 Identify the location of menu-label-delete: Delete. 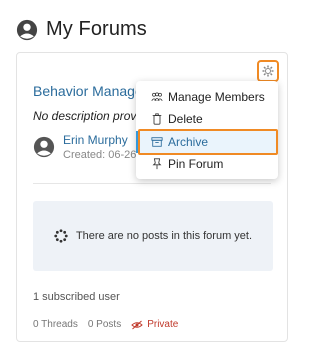
(185, 119).